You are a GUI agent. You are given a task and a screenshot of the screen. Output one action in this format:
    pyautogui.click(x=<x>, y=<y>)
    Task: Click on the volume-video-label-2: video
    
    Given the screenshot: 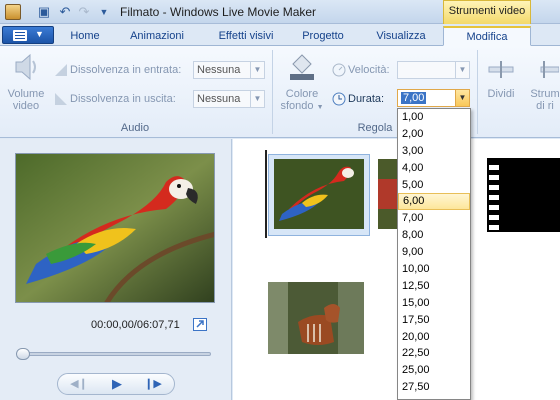 What is the action you would take?
    pyautogui.click(x=26, y=106)
    